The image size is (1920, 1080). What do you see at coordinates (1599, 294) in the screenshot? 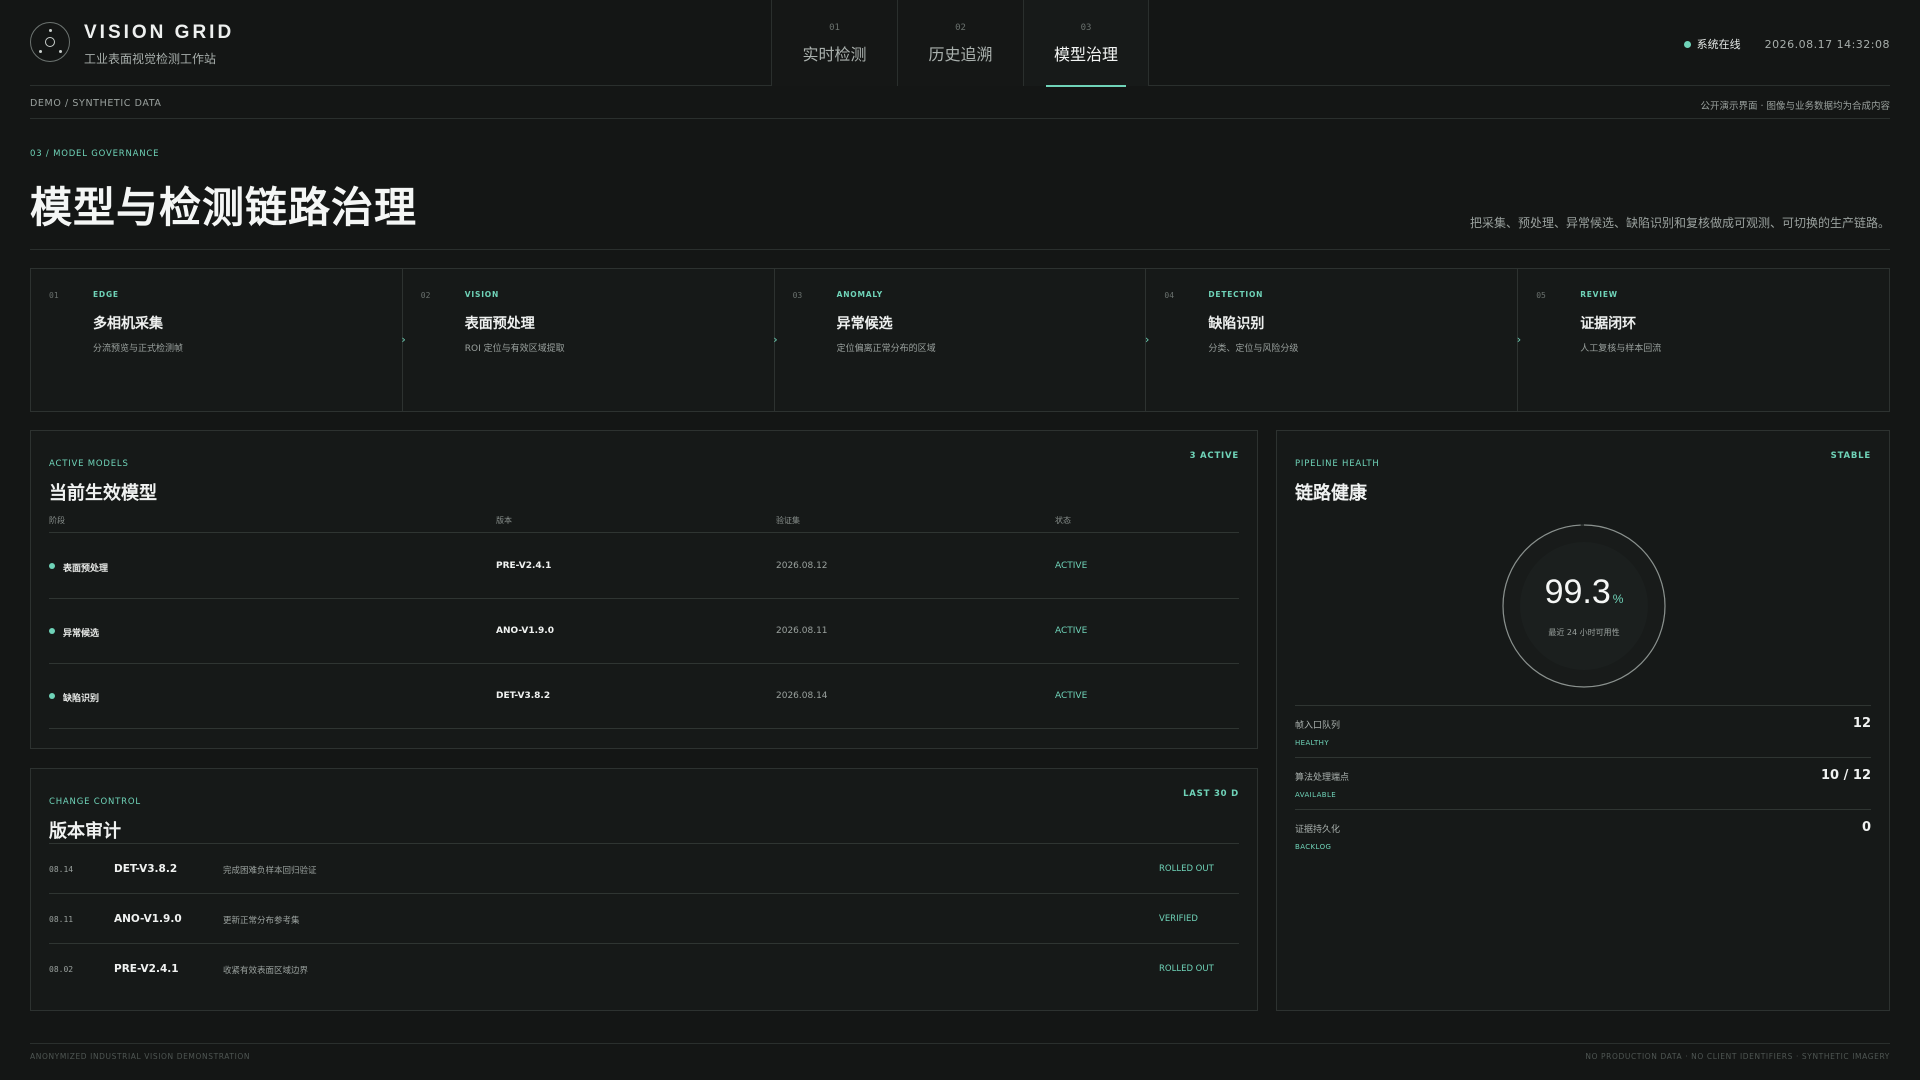
I see `stage-tag: REVIEW` at bounding box center [1599, 294].